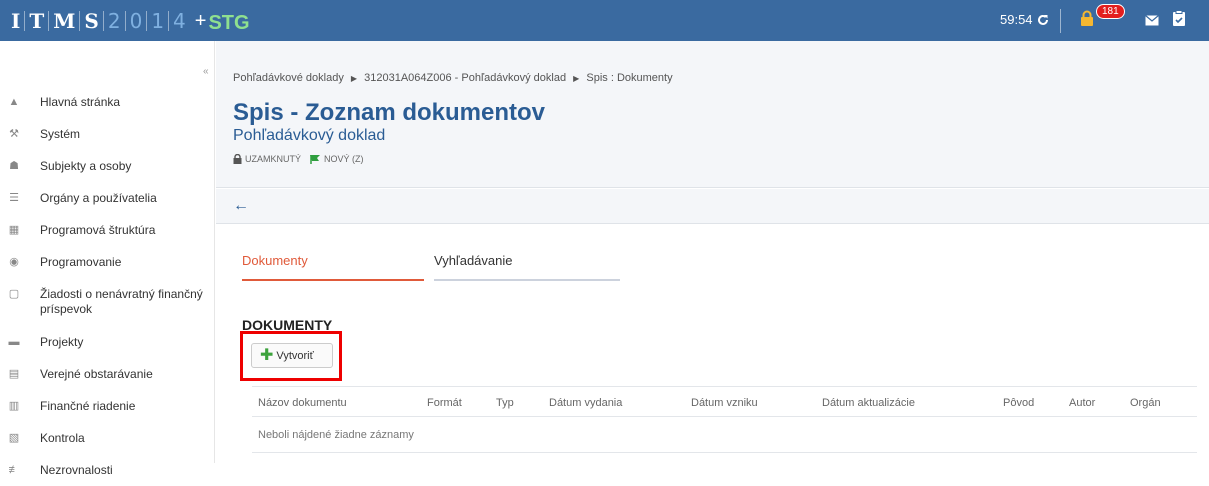 This screenshot has width=1209, height=486. I want to click on session-timer: 59:54, so click(1024, 19).